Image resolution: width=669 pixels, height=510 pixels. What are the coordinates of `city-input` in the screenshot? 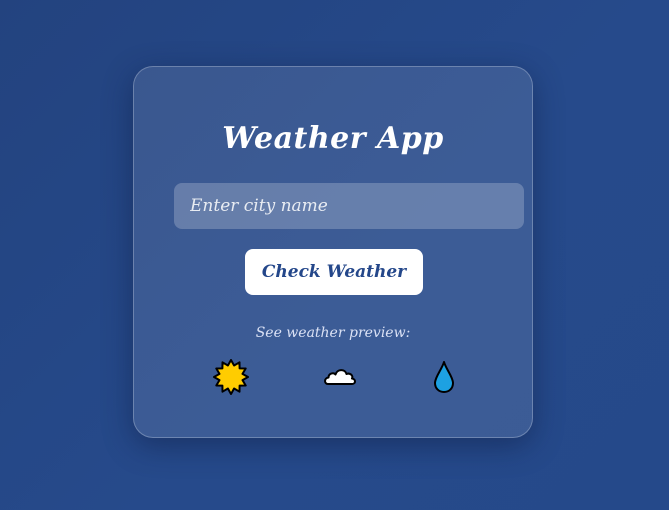 It's located at (349, 206).